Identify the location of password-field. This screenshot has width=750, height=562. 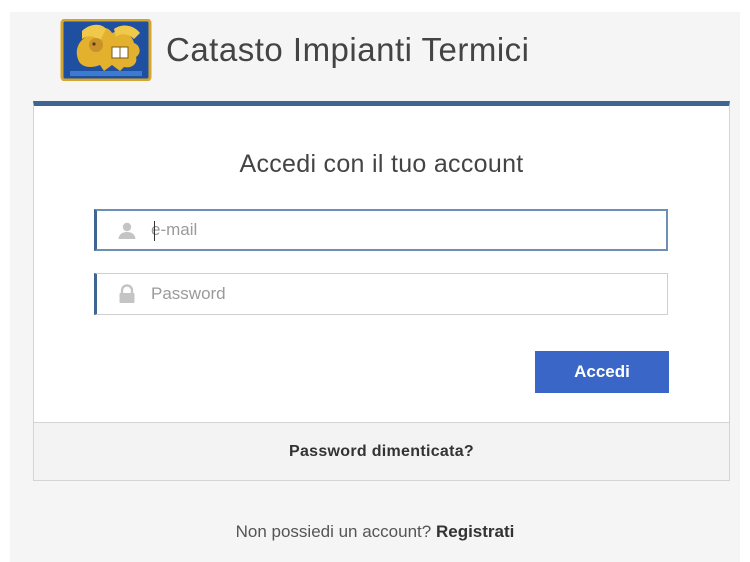
(381, 294).